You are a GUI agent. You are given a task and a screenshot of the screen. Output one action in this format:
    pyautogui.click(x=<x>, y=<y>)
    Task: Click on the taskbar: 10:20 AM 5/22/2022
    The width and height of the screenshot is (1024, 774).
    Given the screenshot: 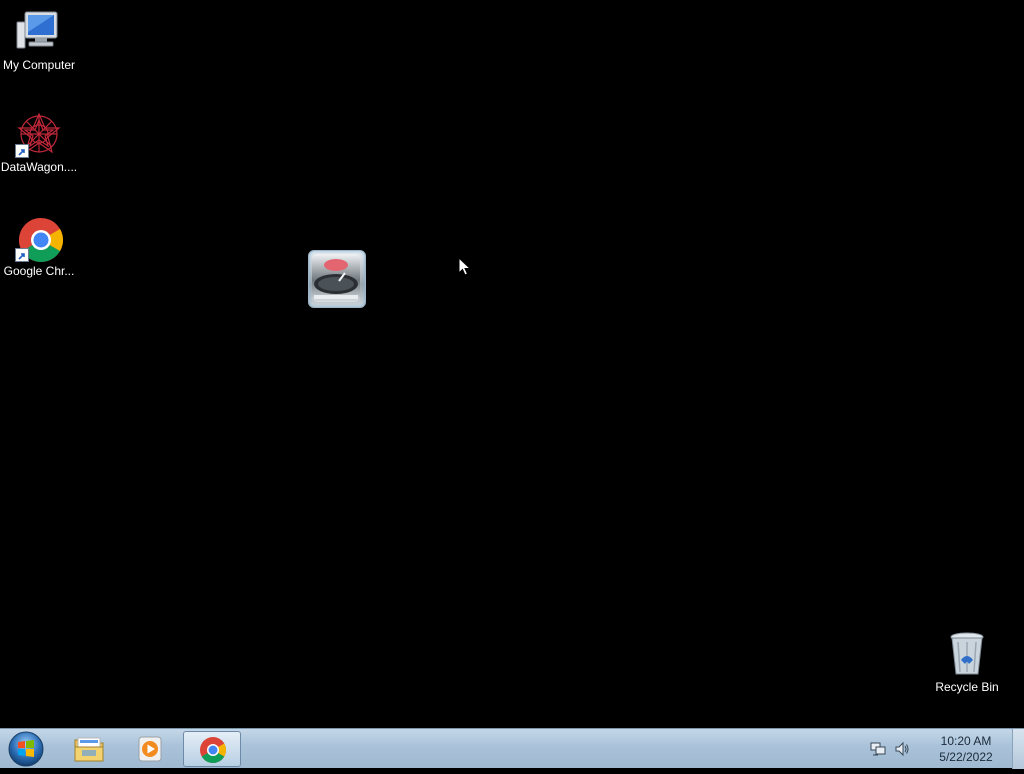 What is the action you would take?
    pyautogui.click(x=512, y=748)
    